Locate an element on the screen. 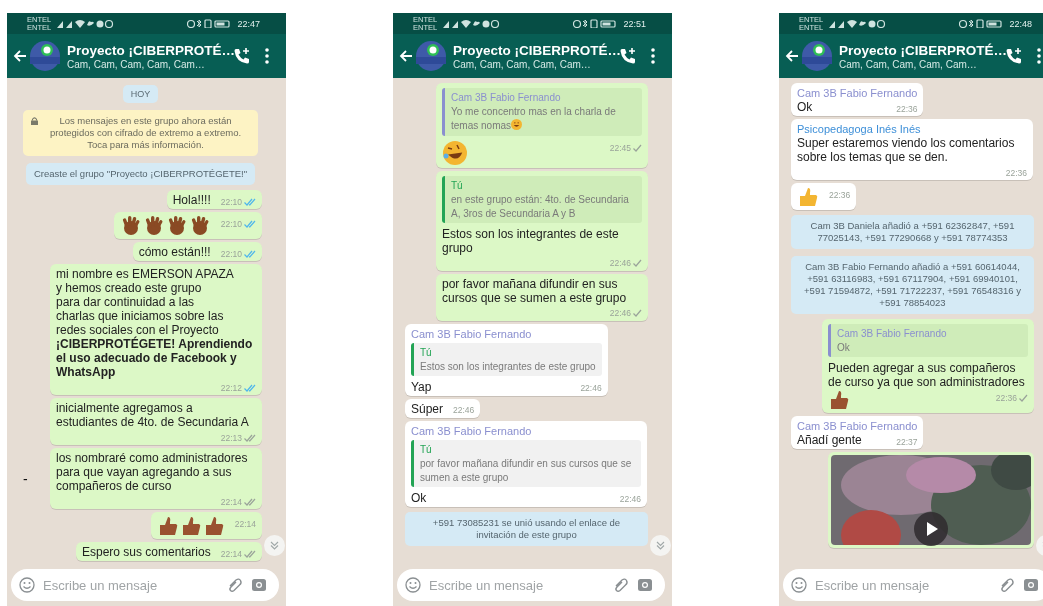 The width and height of the screenshot is (1043, 606). message-bubble: por favor mañana difundir en sus cursos que se sumen a este grupo 22:46 is located at coordinates (542, 297).